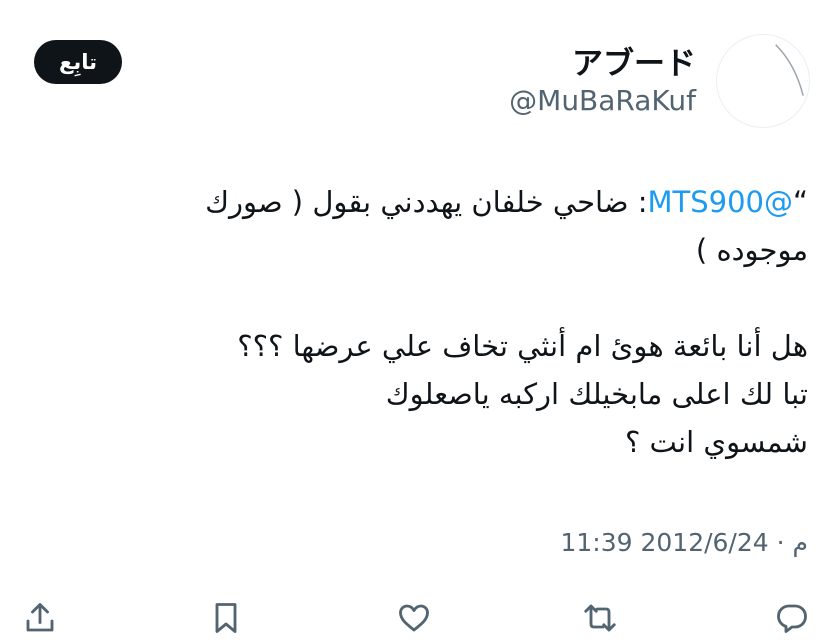  I want to click on retweet-button, so click(600, 618).